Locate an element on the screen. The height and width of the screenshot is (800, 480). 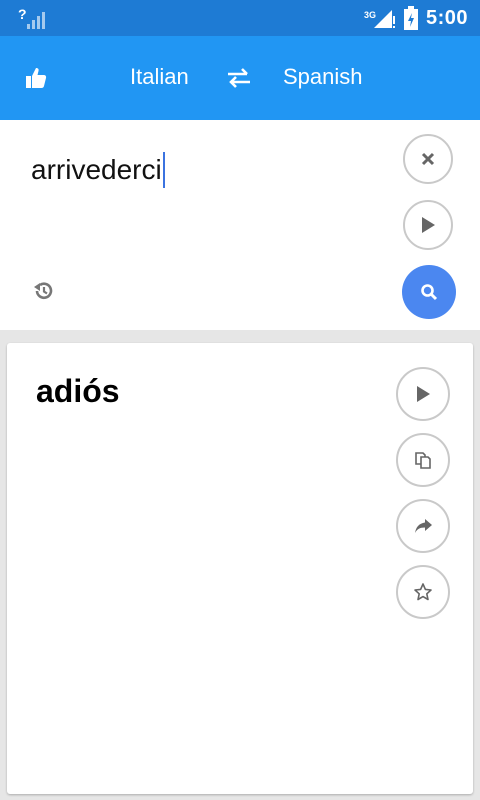
signal-indicator-left: ? is located at coordinates (32, 18).